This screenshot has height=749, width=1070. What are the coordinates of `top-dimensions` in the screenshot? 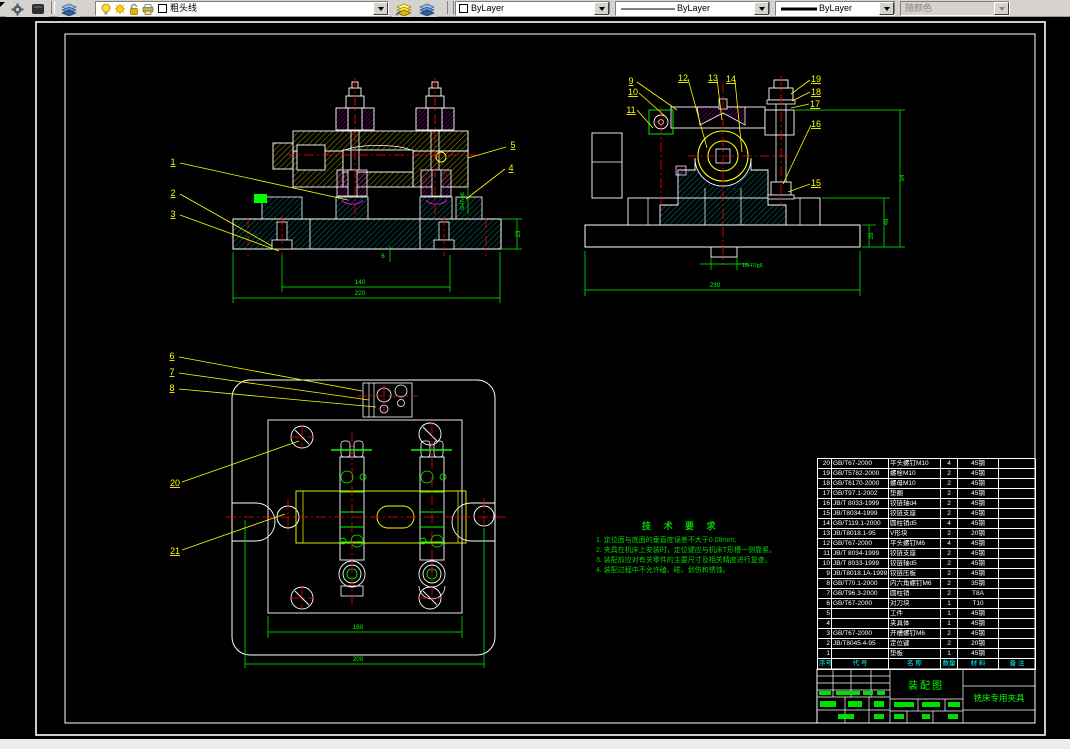 It's located at (364, 594).